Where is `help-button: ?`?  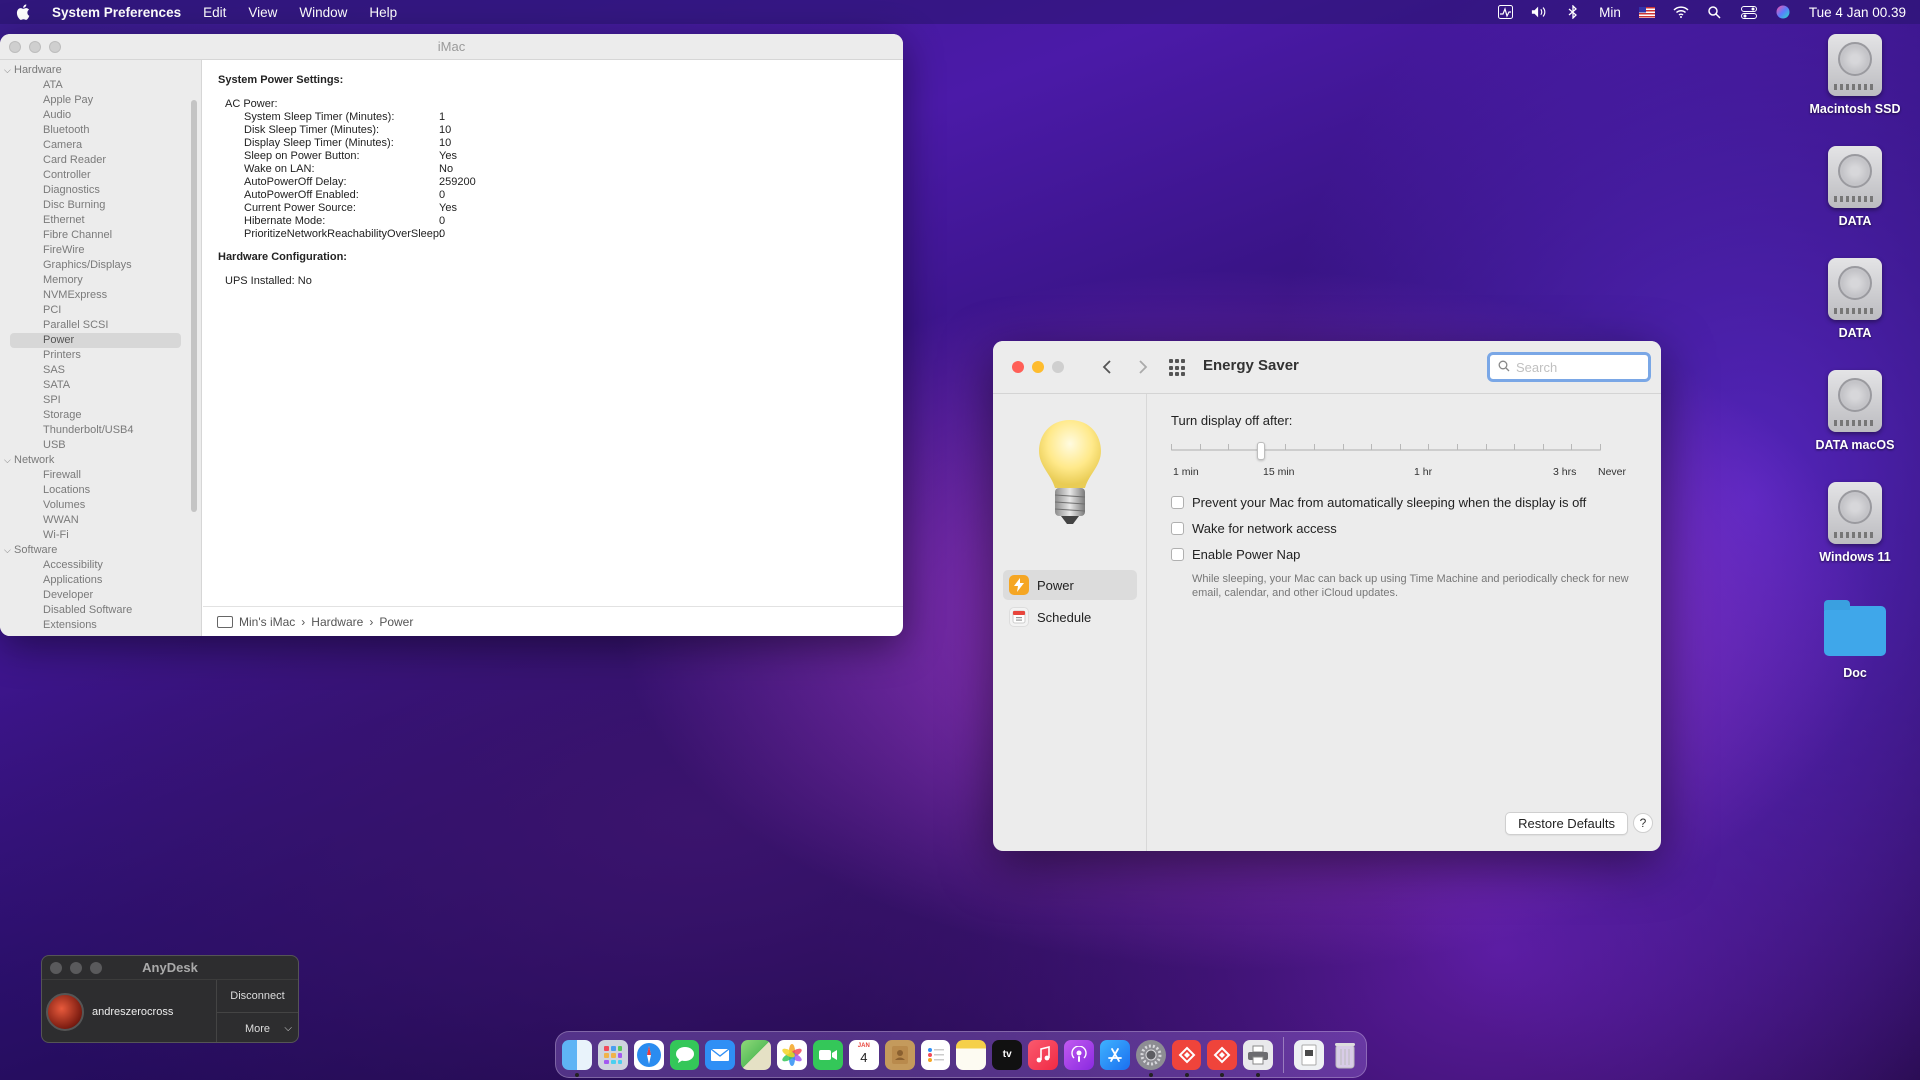 help-button: ? is located at coordinates (1643, 823).